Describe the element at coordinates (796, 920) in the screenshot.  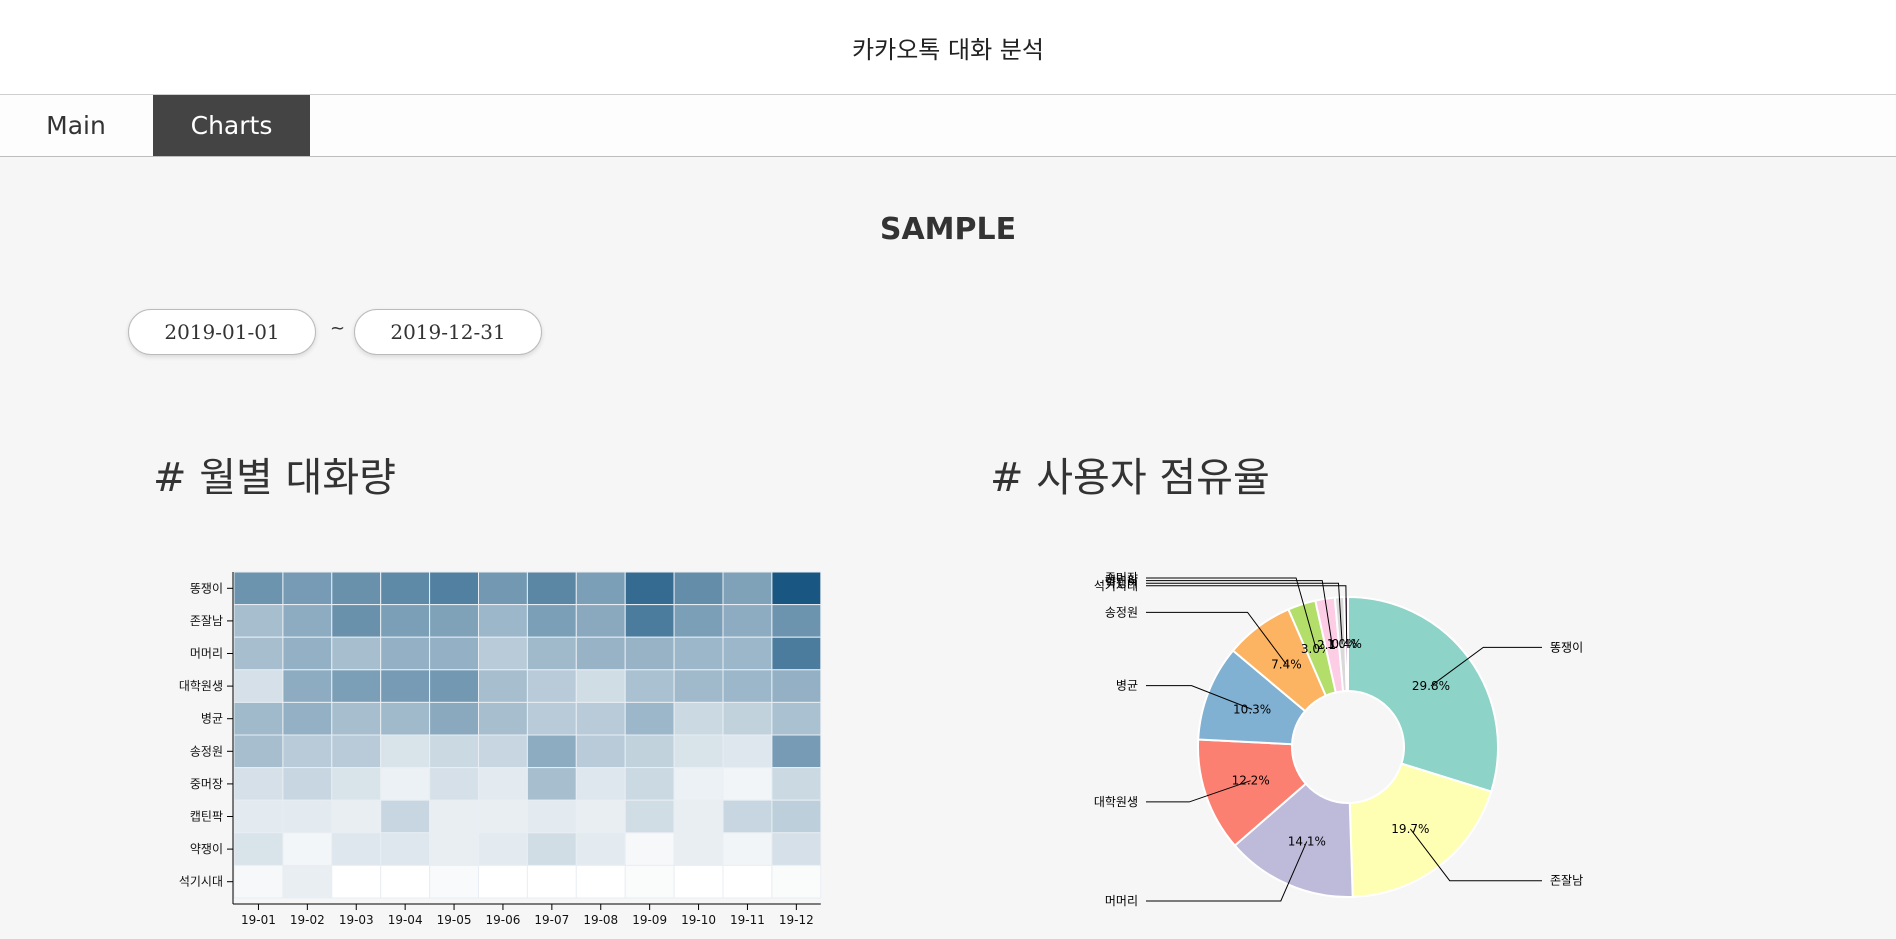
I see `heatmap-x-label: 19-12` at that location.